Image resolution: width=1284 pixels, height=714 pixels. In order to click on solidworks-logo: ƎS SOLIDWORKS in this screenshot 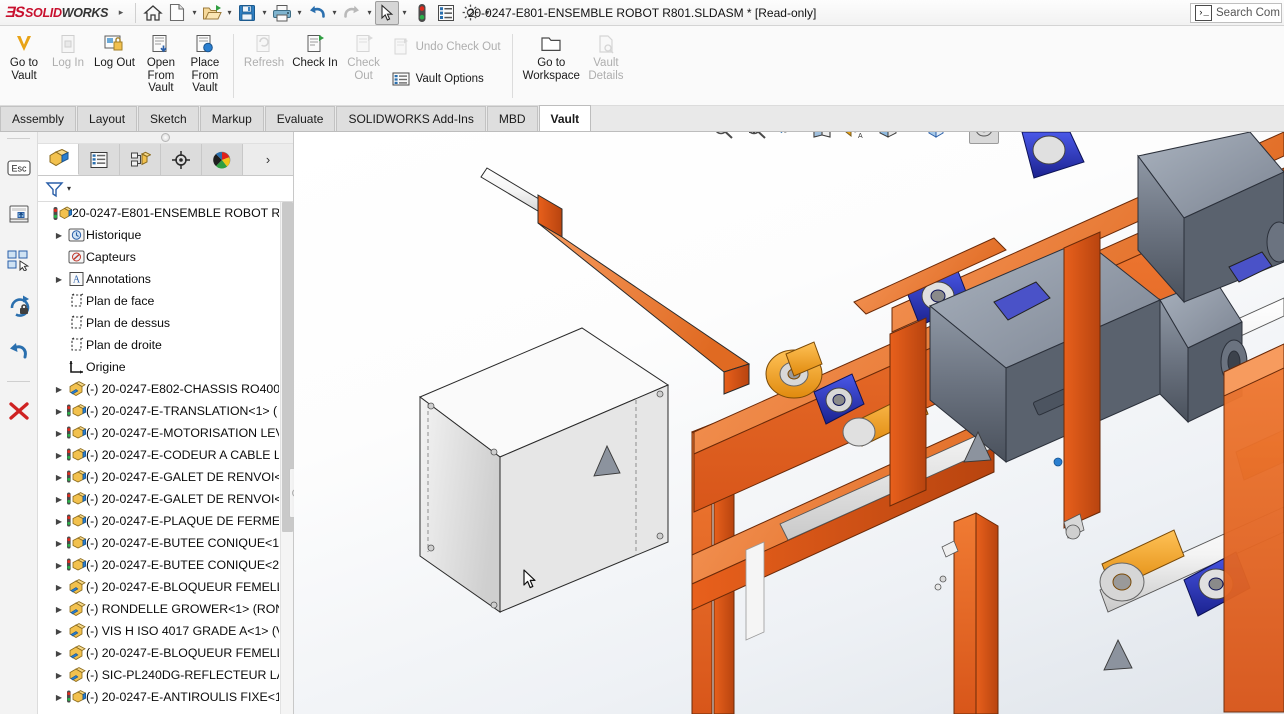, I will do `click(56, 13)`.